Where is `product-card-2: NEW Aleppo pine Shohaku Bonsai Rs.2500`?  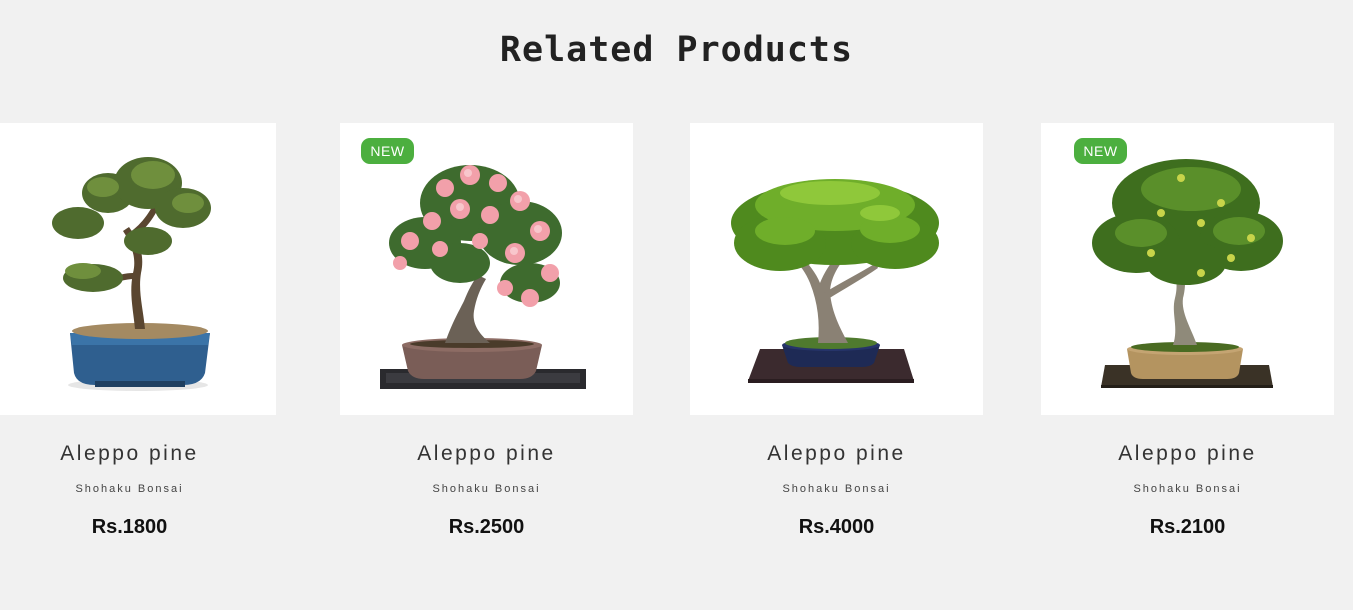 product-card-2: NEW Aleppo pine Shohaku Bonsai Rs.2500 is located at coordinates (486, 330).